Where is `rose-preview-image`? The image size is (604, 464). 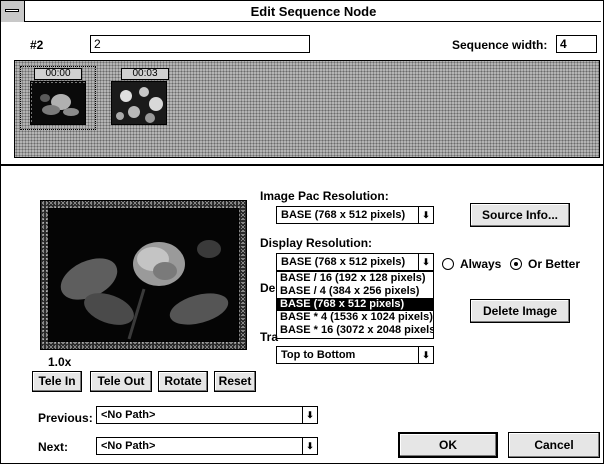 rose-preview-image is located at coordinates (143, 275).